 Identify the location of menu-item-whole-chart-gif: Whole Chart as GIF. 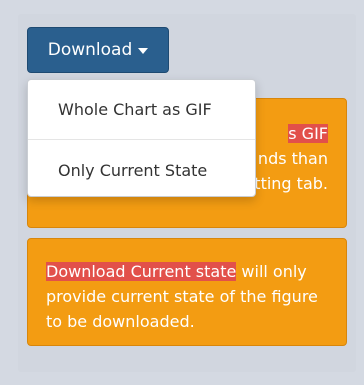
(141, 109).